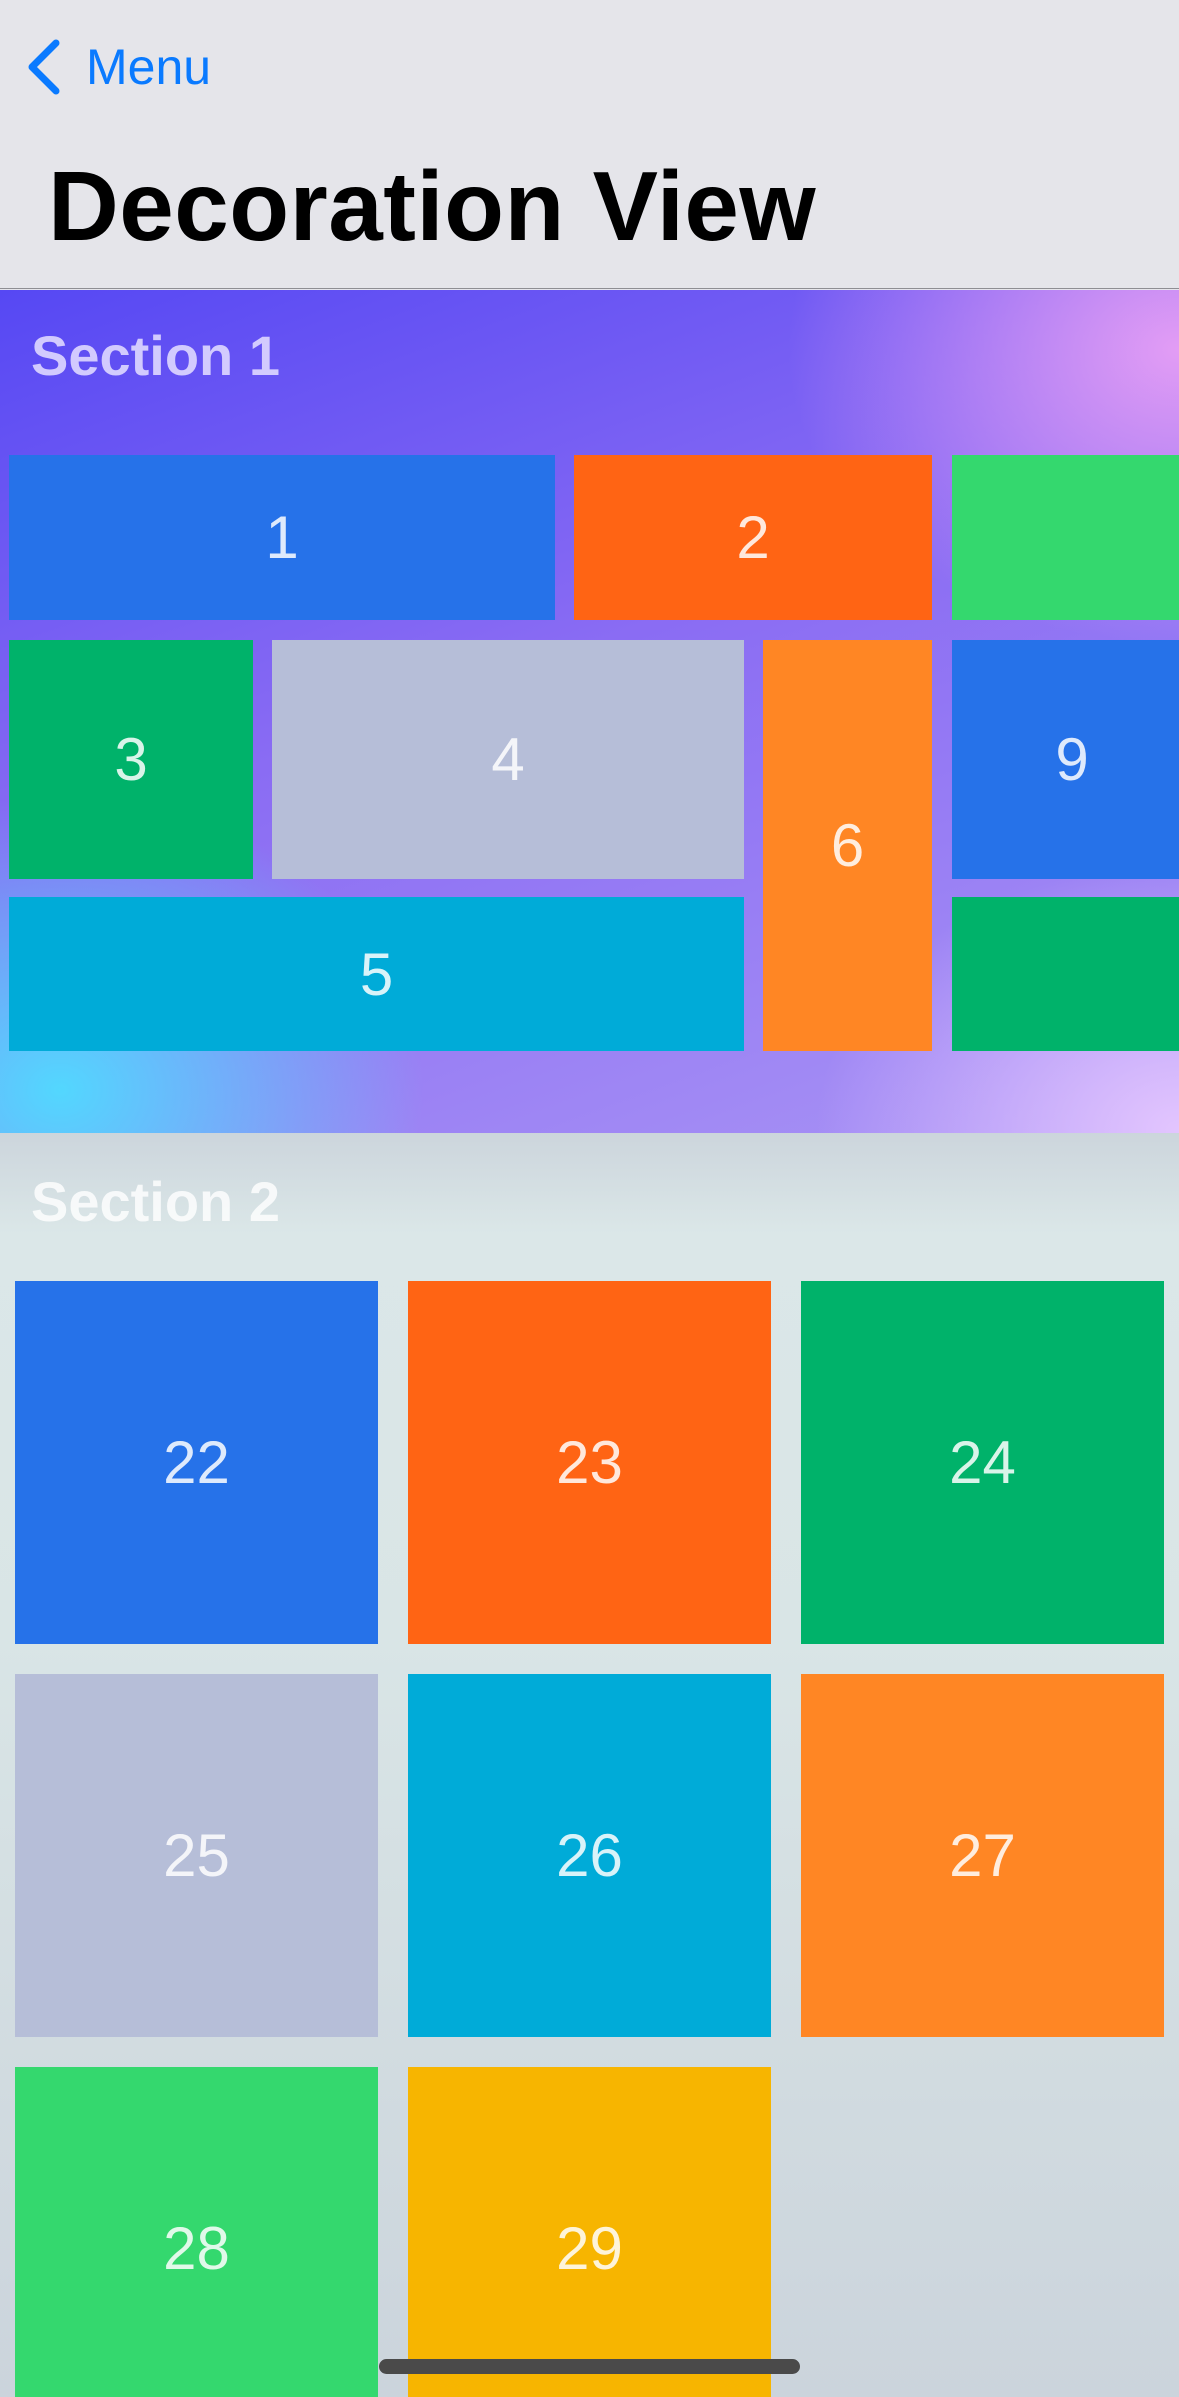 The image size is (1179, 2397). Describe the element at coordinates (282, 537) in the screenshot. I see `cell-1: 1` at that location.